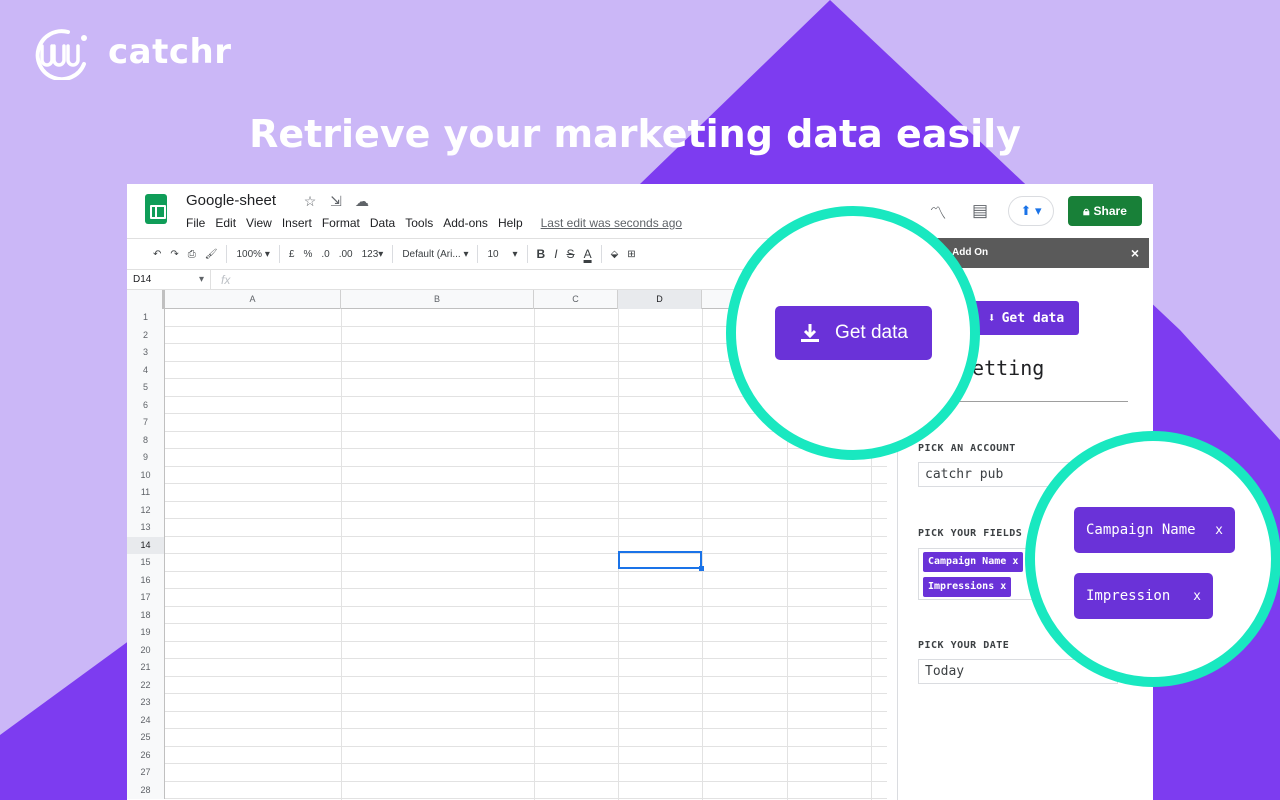 The image size is (1280, 800). I want to click on cloud-icon: ☁, so click(362, 201).